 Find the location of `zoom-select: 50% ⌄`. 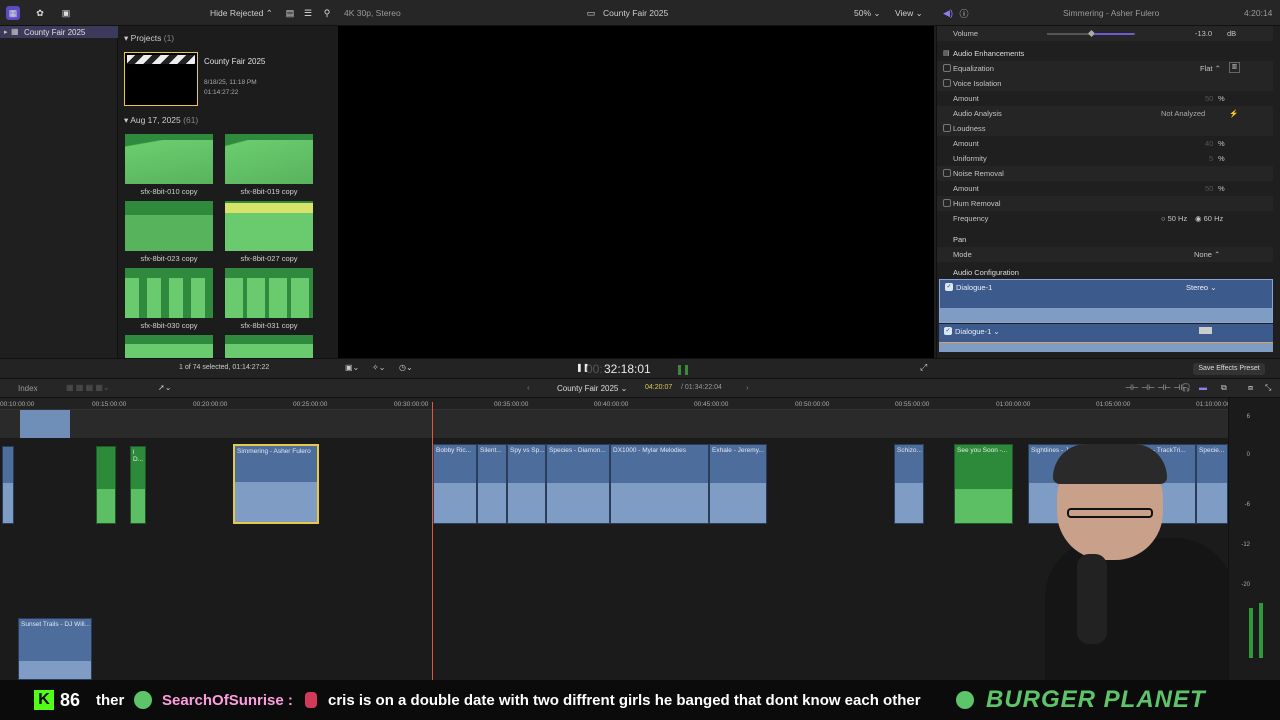

zoom-select: 50% ⌄ is located at coordinates (867, 13).